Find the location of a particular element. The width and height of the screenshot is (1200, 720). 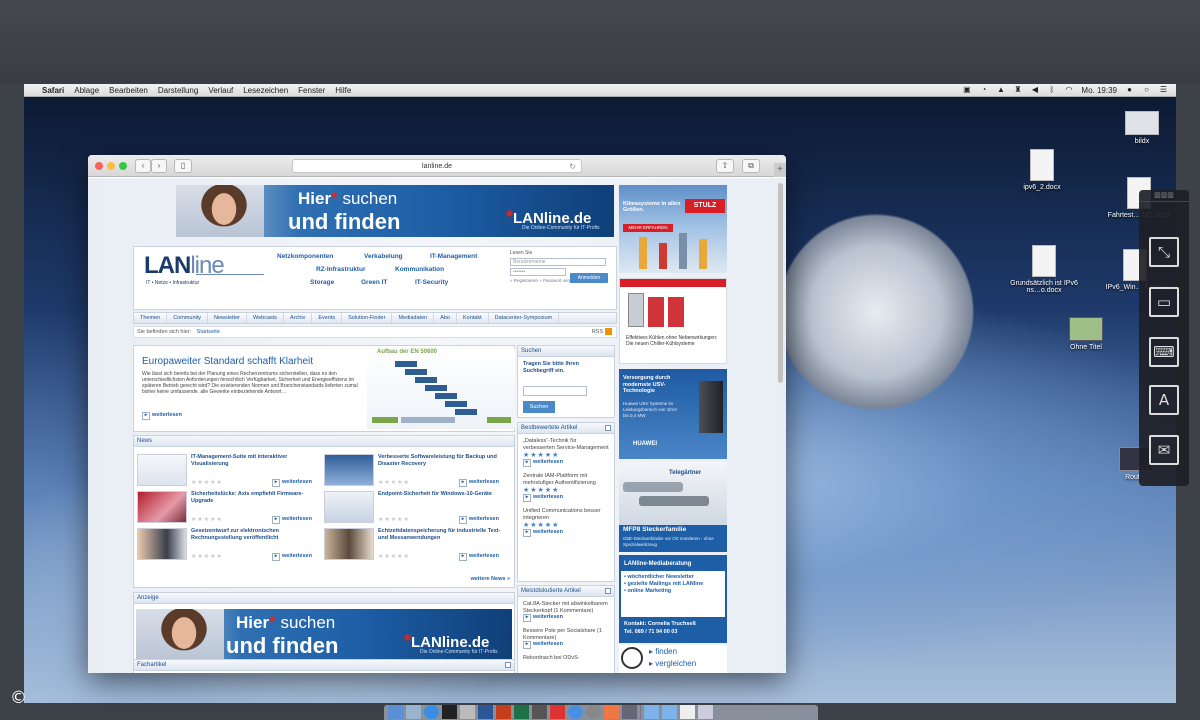

text-recognition-icon: A is located at coordinates (1164, 400).